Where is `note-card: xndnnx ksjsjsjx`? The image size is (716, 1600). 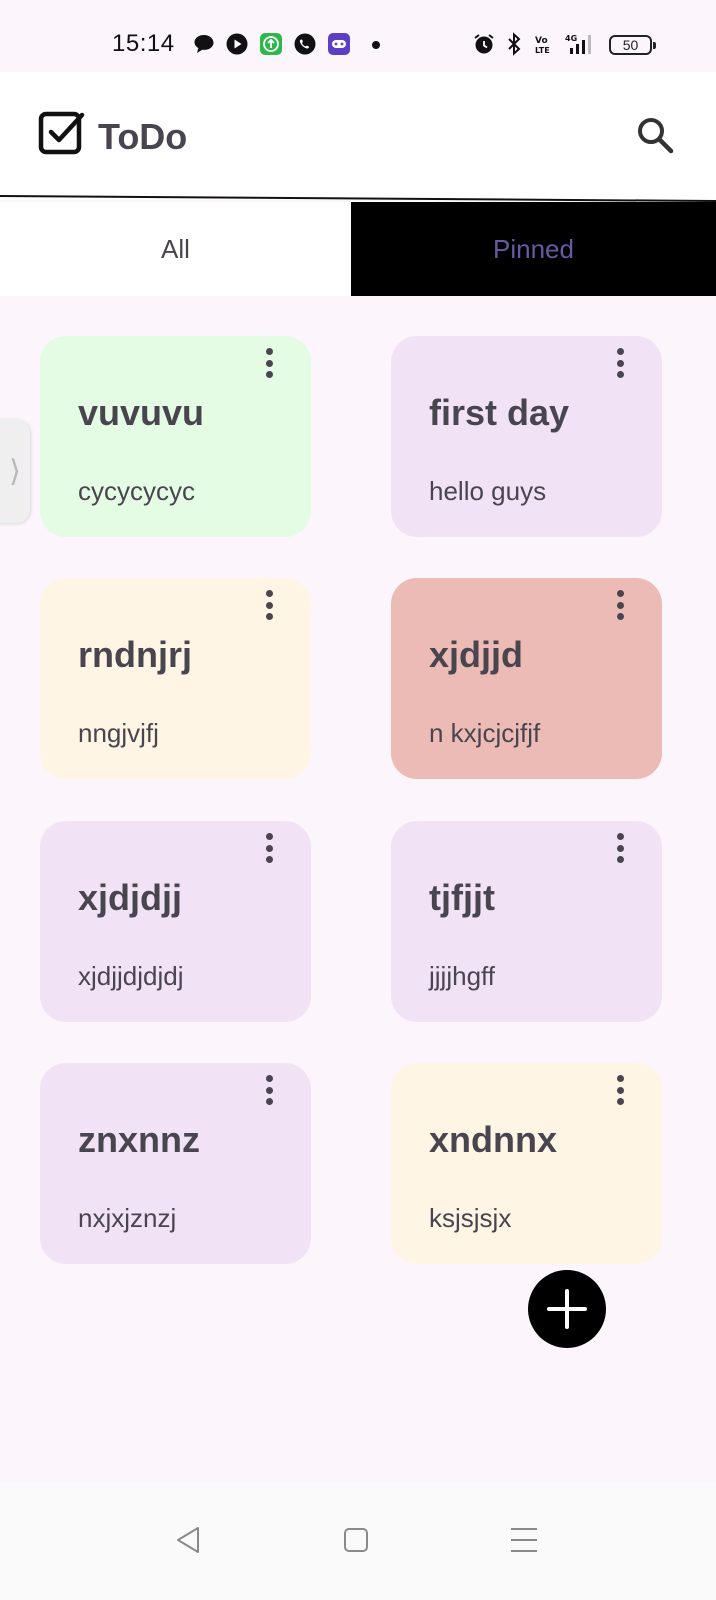
note-card: xndnnx ksjsjsjx is located at coordinates (526, 1163).